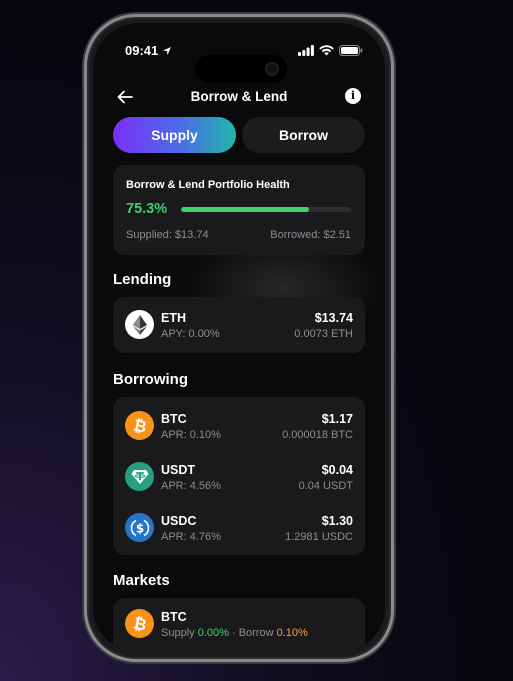  I want to click on usdc-icon: $, so click(139, 527).